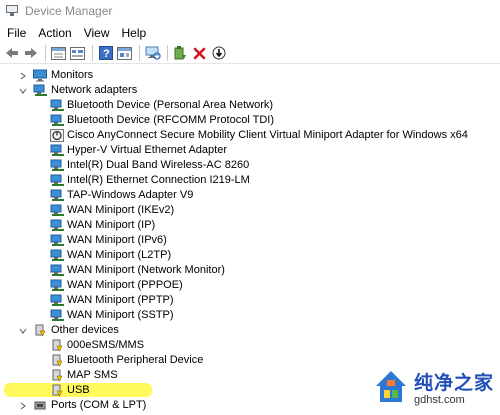 This screenshot has height=415, width=500. Describe the element at coordinates (453, 383) in the screenshot. I see `watermark-title: 纯净之家` at that location.